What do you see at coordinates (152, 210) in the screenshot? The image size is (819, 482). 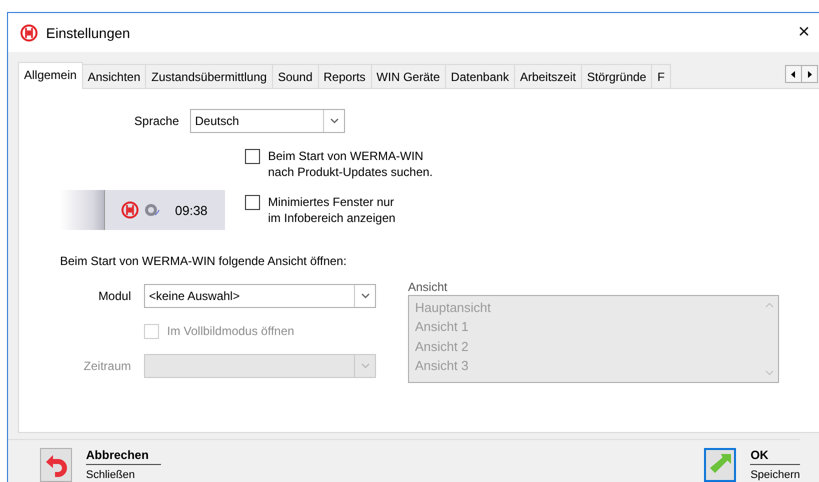 I see `speaker-icon` at bounding box center [152, 210].